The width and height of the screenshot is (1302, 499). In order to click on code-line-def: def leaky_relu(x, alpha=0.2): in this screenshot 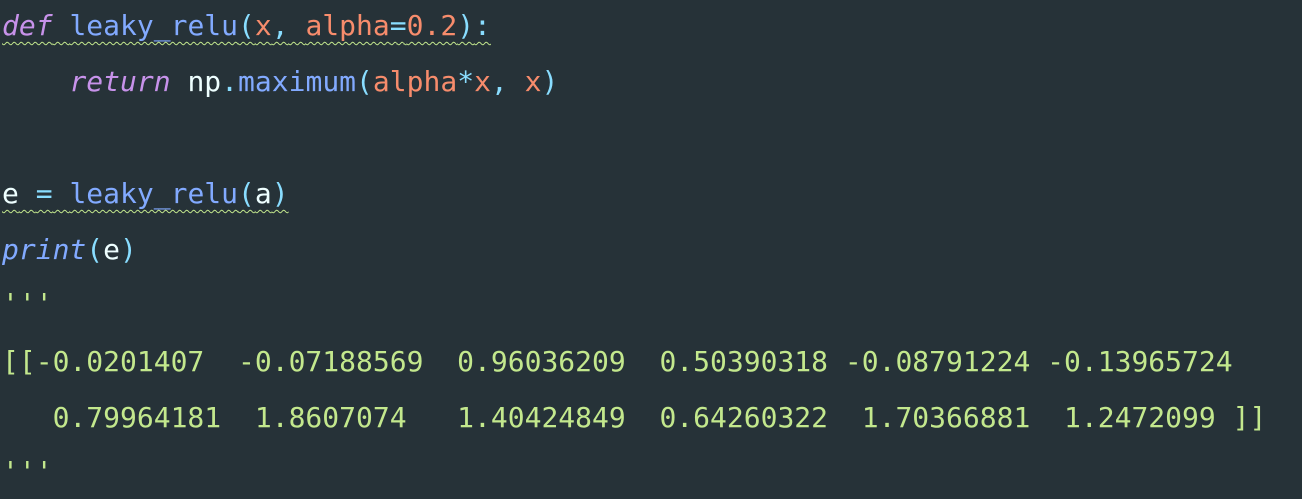, I will do `click(246, 26)`.